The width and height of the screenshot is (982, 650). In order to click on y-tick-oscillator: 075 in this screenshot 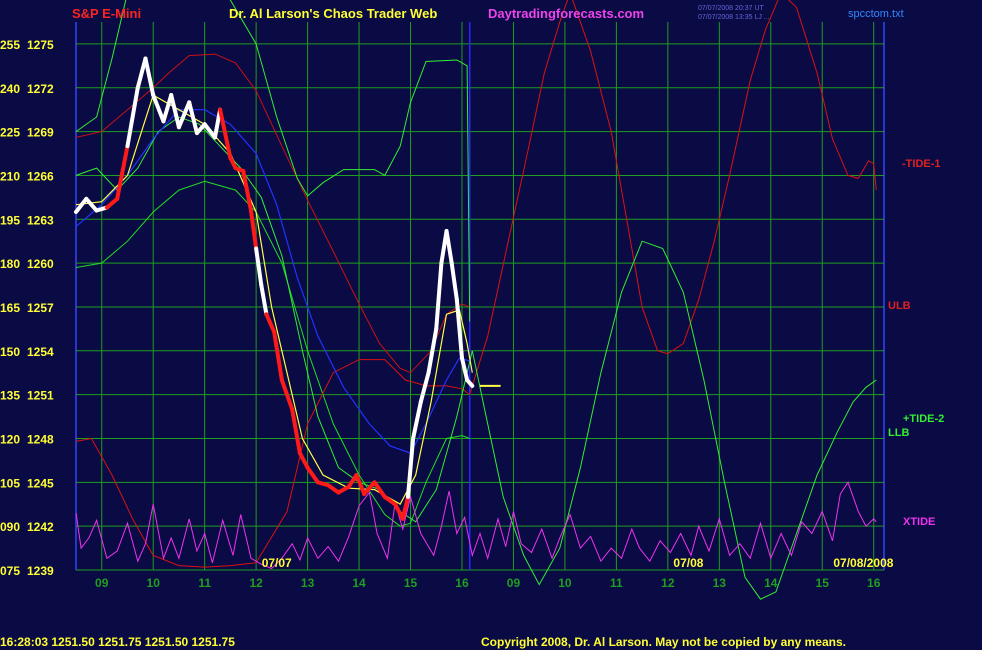, I will do `click(10, 571)`.